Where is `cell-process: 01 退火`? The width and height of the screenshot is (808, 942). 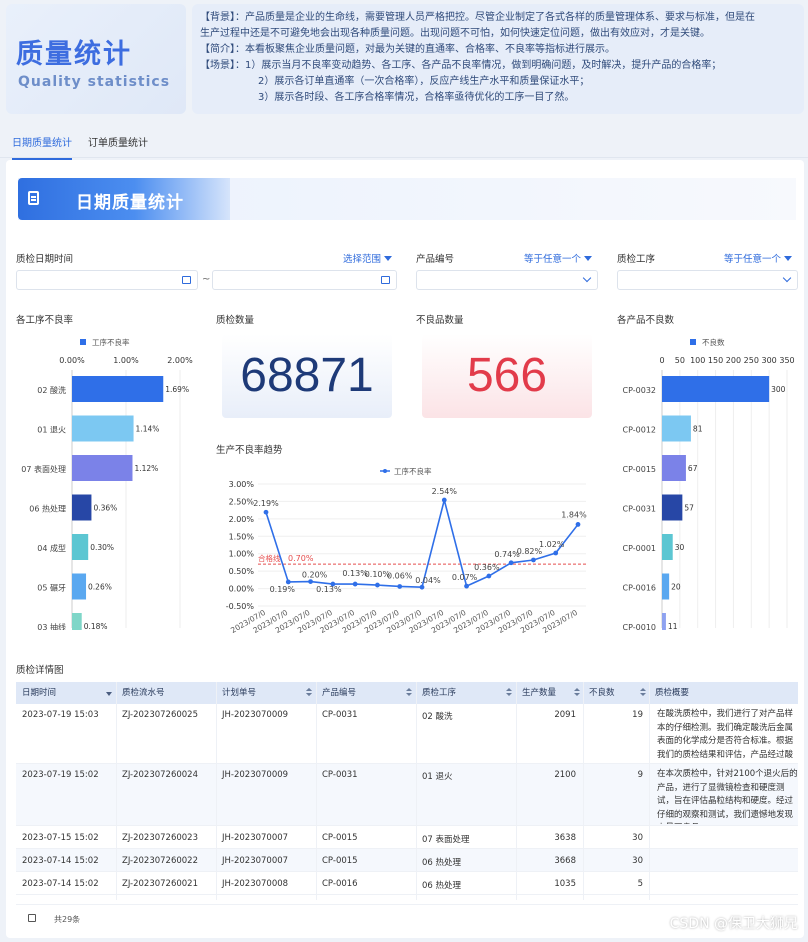 cell-process: 01 退火 is located at coordinates (437, 777).